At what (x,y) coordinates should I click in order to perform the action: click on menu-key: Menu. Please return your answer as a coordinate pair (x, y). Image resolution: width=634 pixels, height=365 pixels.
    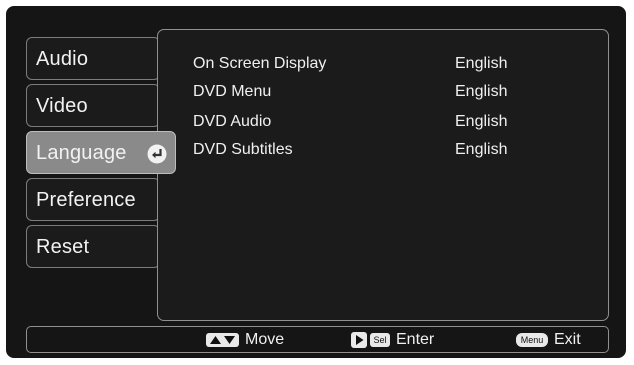
    Looking at the image, I should click on (532, 339).